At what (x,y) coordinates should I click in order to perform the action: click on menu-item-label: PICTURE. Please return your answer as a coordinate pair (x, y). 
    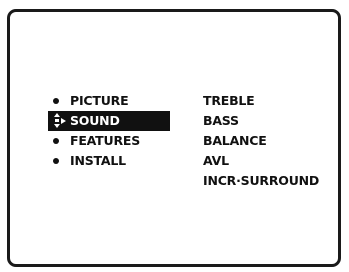
    Looking at the image, I should click on (99, 100).